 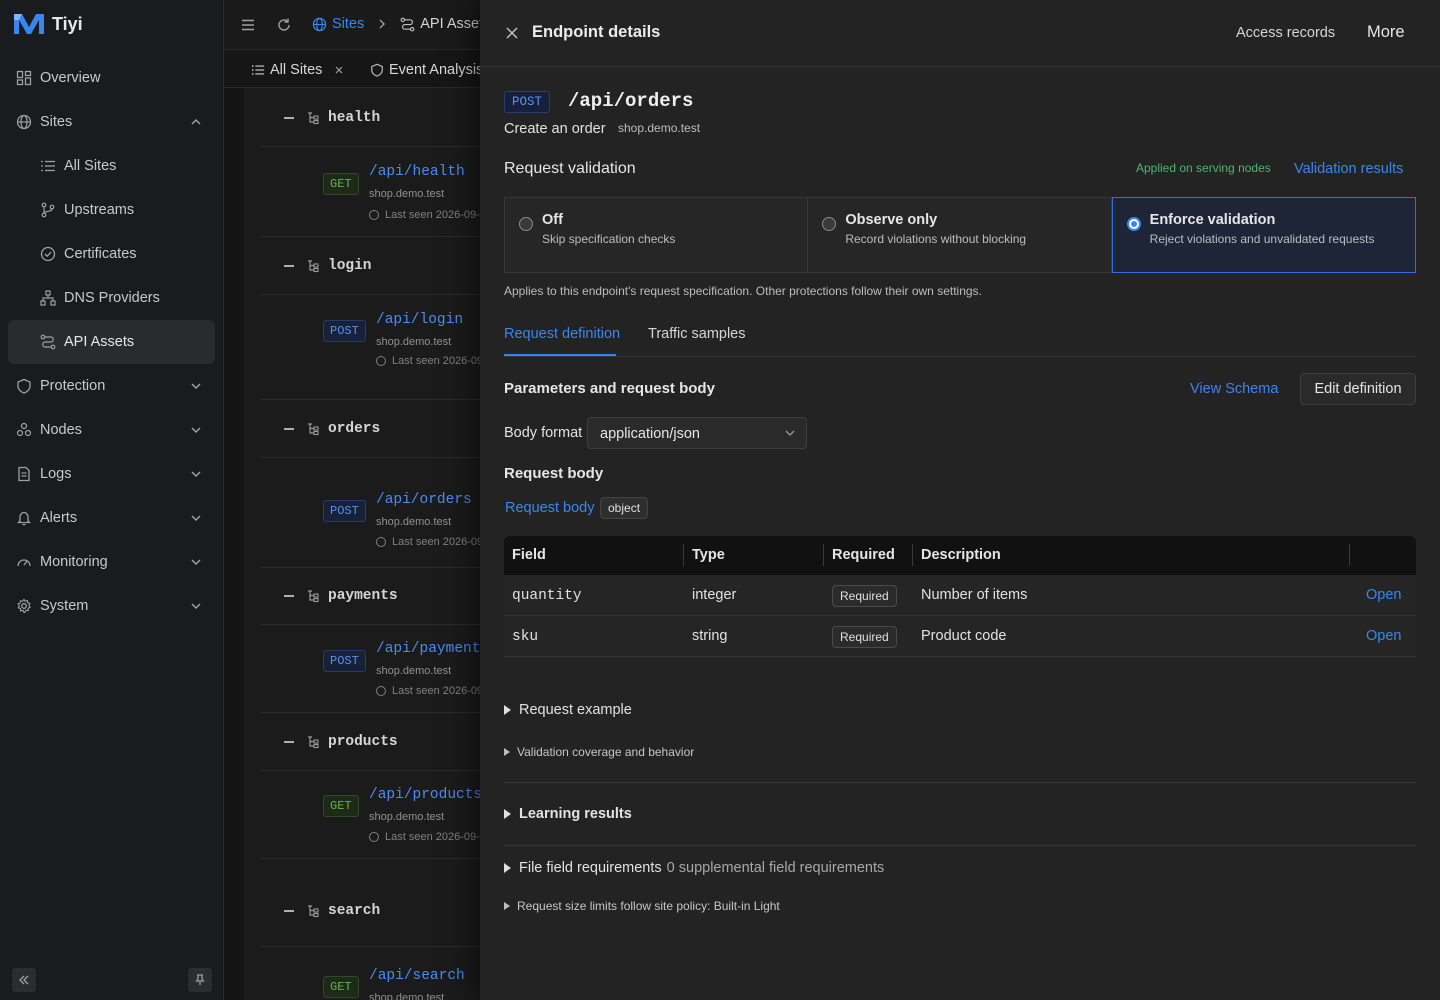 I want to click on endpoint-path: /api/payments, so click(x=428, y=649).